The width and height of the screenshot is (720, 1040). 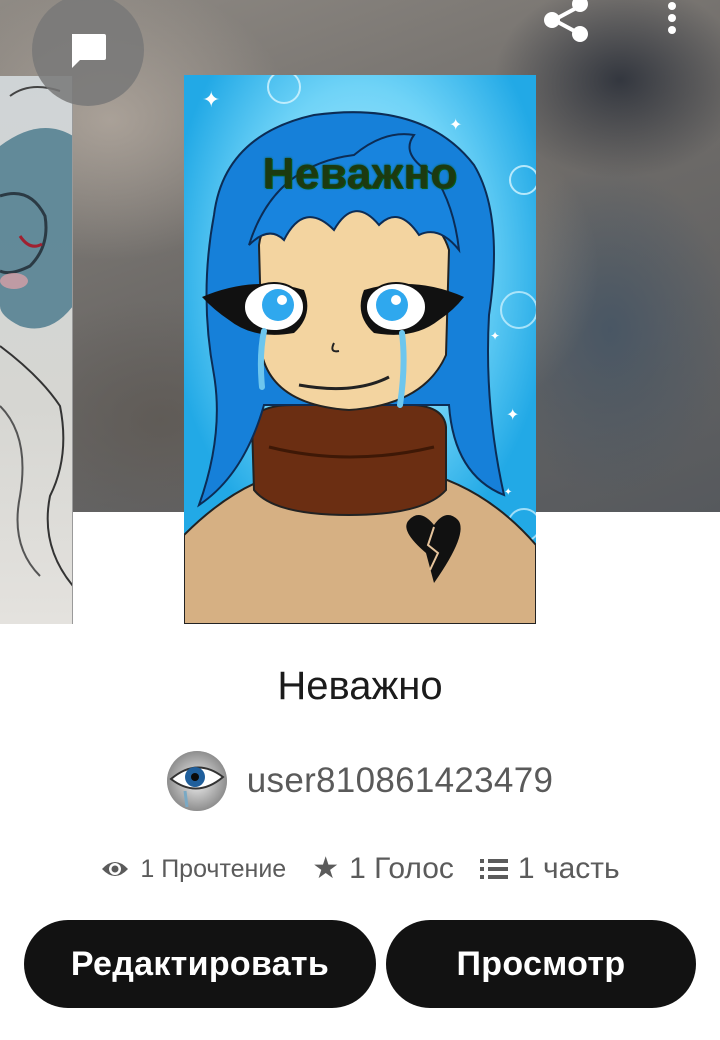 I want to click on reads-count: 1 Прочтение, so click(x=213, y=868).